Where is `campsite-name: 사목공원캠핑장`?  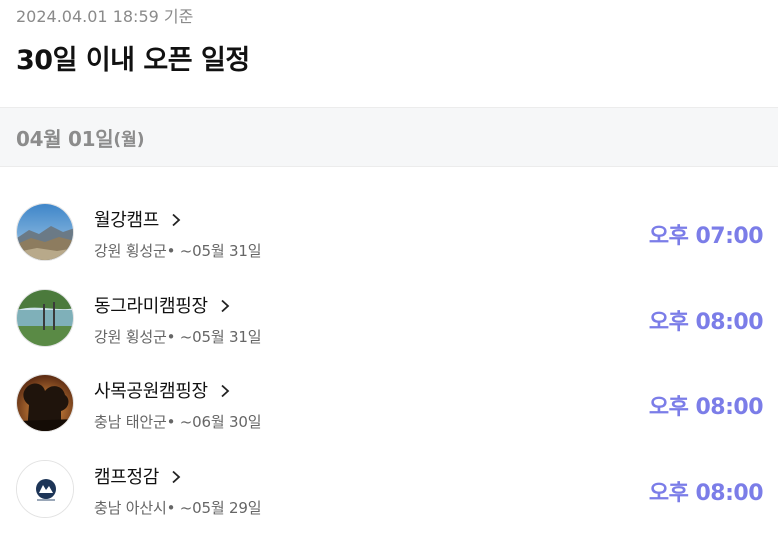 campsite-name: 사목공원캠핑장 is located at coordinates (151, 390).